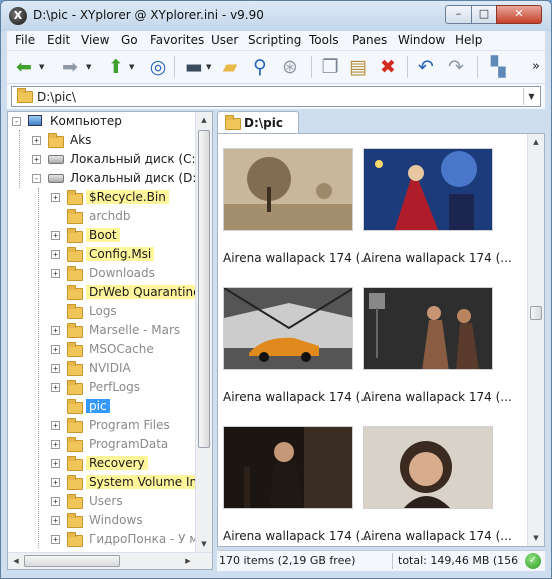 This screenshot has width=552, height=579. What do you see at coordinates (72, 561) in the screenshot?
I see `tree-hscroll-thumb` at bounding box center [72, 561].